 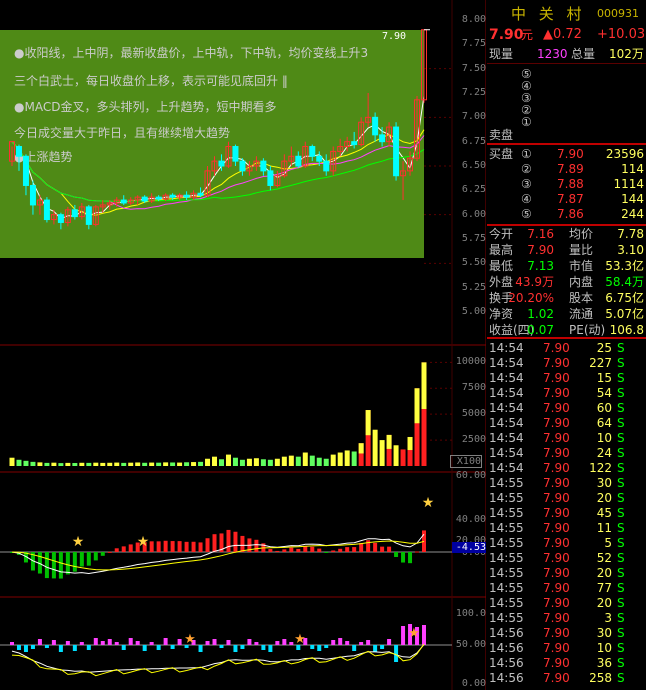 I want to click on macd-current-value: -4.53, so click(x=469, y=547).